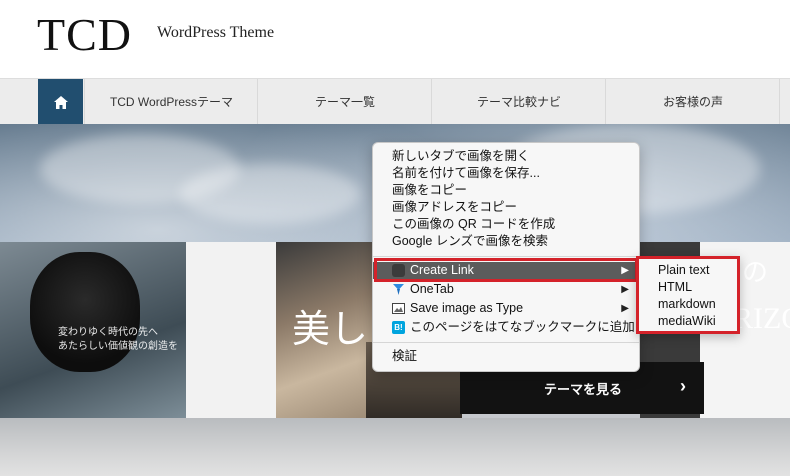  What do you see at coordinates (675, 287) in the screenshot?
I see `submenu-item-html: HTML` at bounding box center [675, 287].